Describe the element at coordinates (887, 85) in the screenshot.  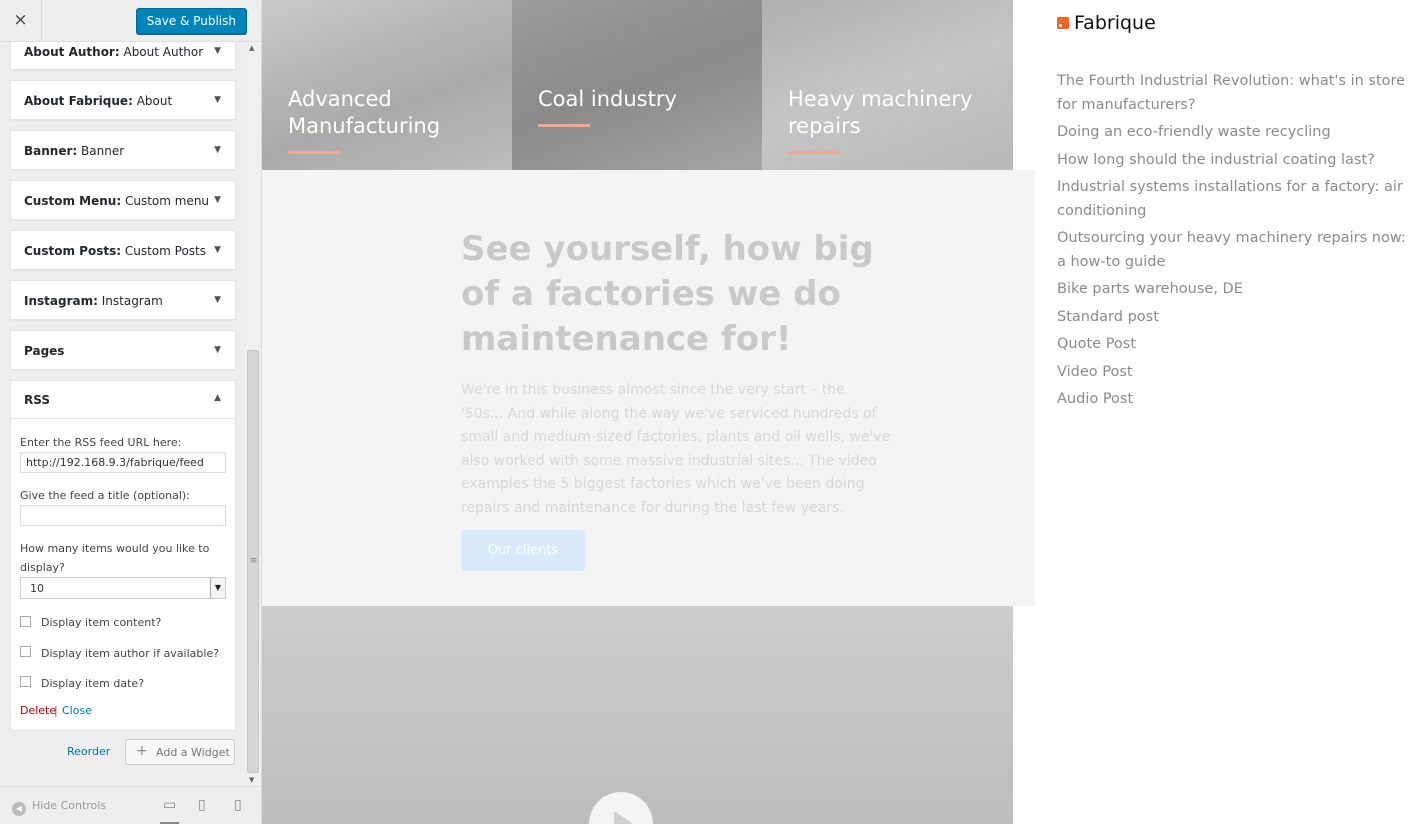
I see `service-panel-heavy-machinery: Heavy machinery repairs` at that location.